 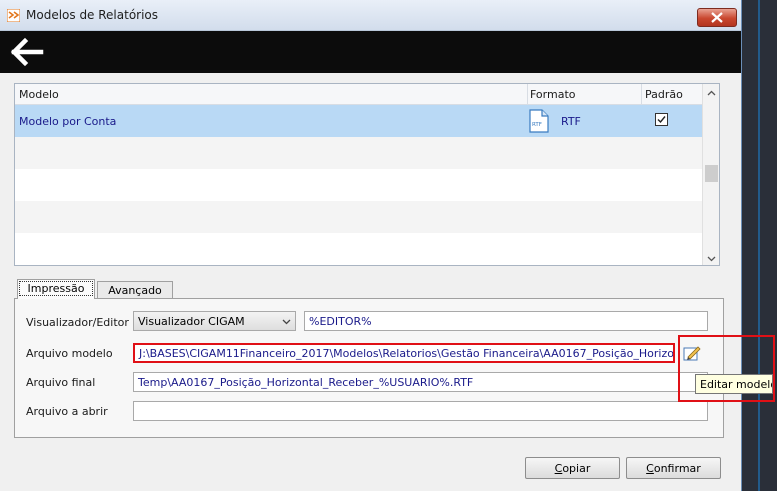 I want to click on confirm-button: Confirmar, so click(x=673, y=468).